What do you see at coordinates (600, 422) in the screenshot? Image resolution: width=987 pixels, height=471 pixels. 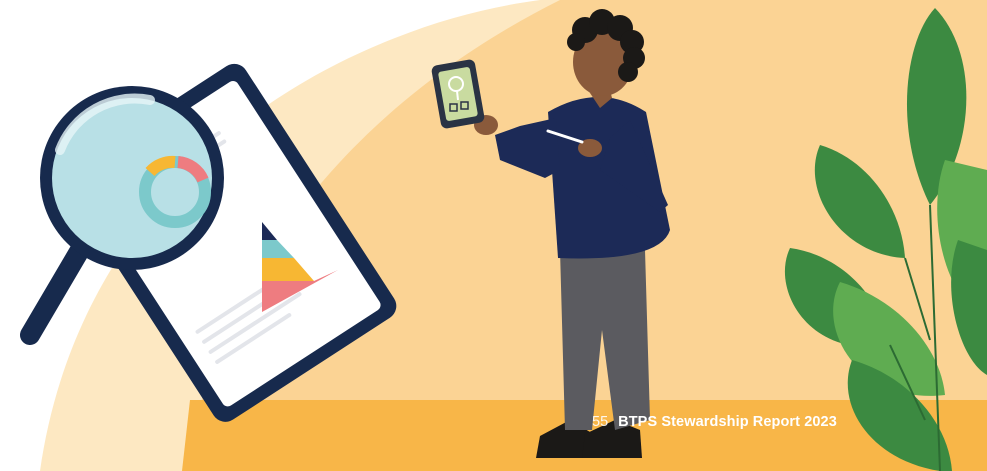 I see `page-number: 55` at bounding box center [600, 422].